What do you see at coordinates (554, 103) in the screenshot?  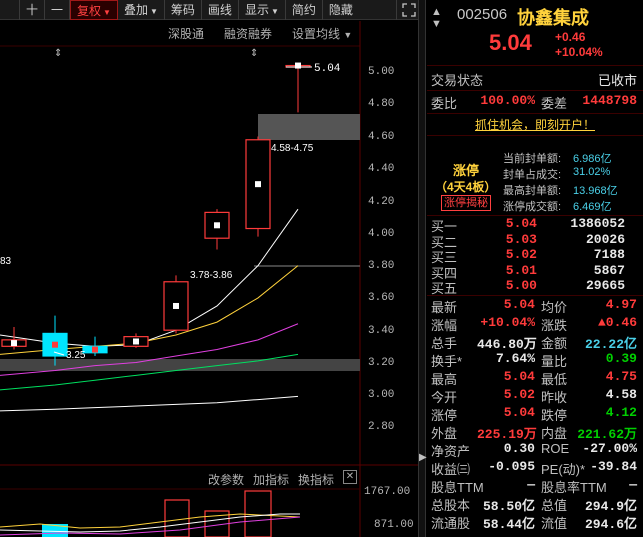 I see `diff-label: 委差` at bounding box center [554, 103].